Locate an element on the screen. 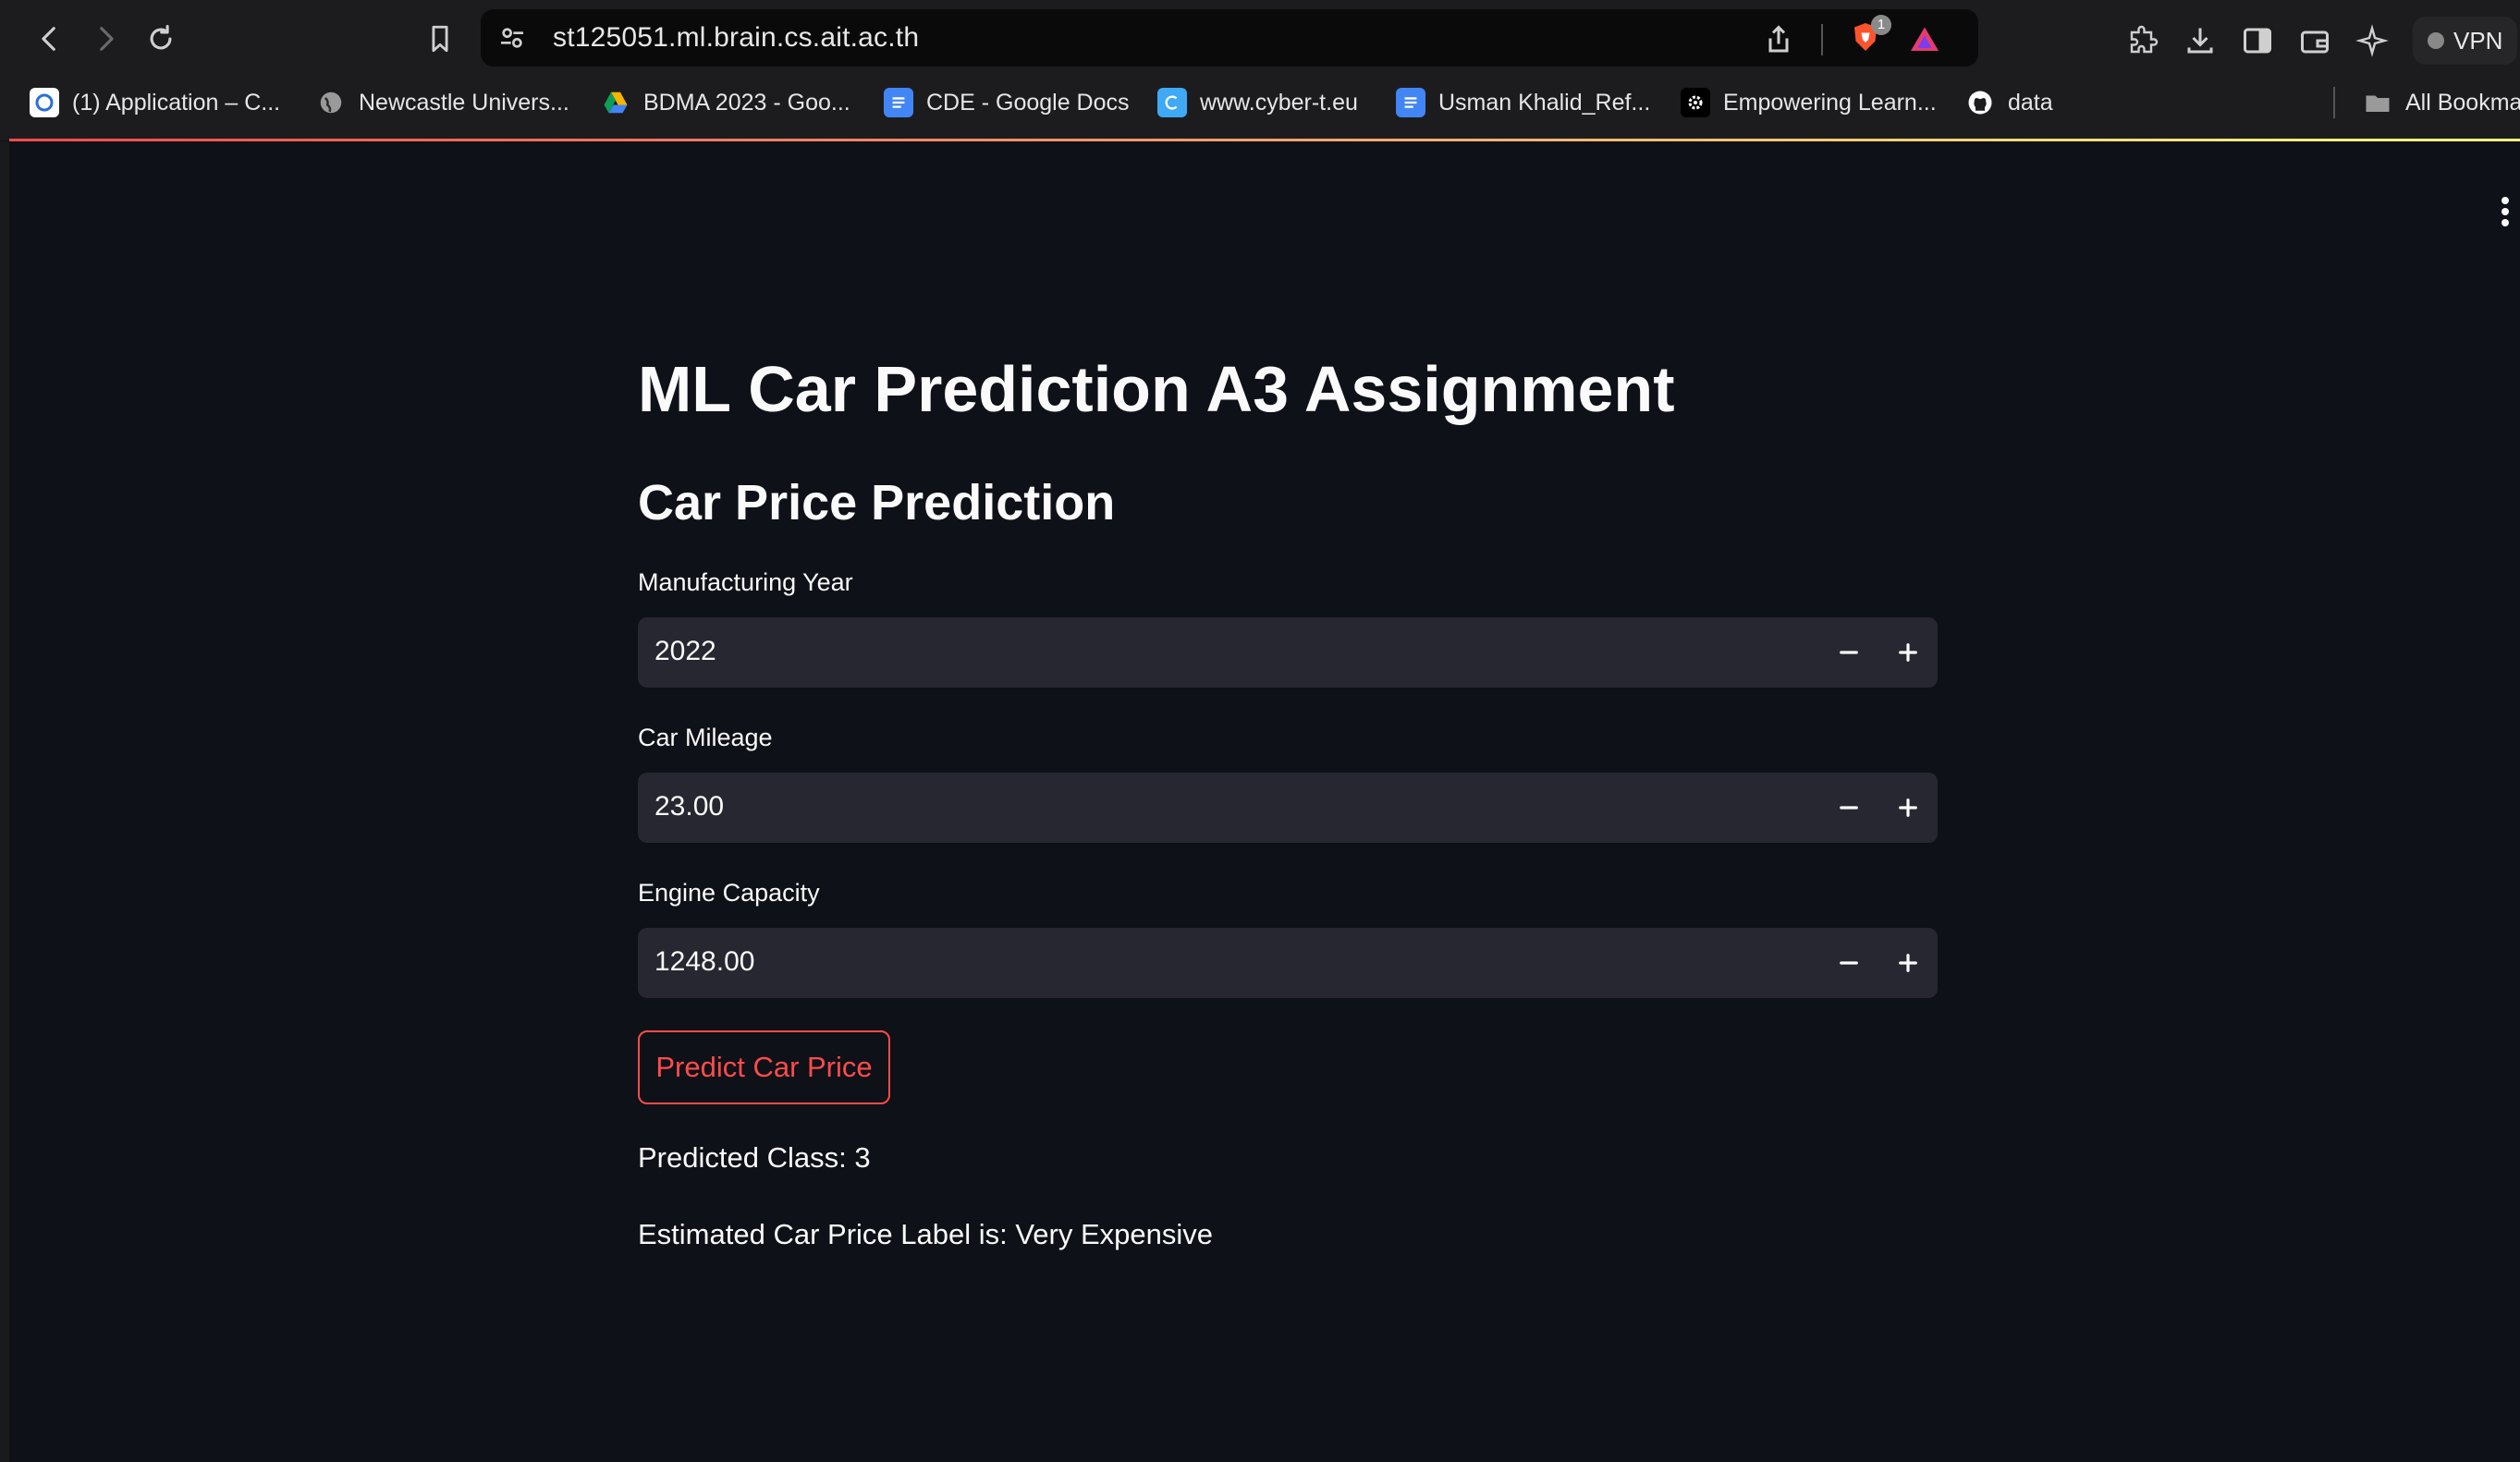 Image resolution: width=2520 pixels, height=1462 pixels. url-text: st125051.ml.brain.cs.ait.ac.th is located at coordinates (736, 38).